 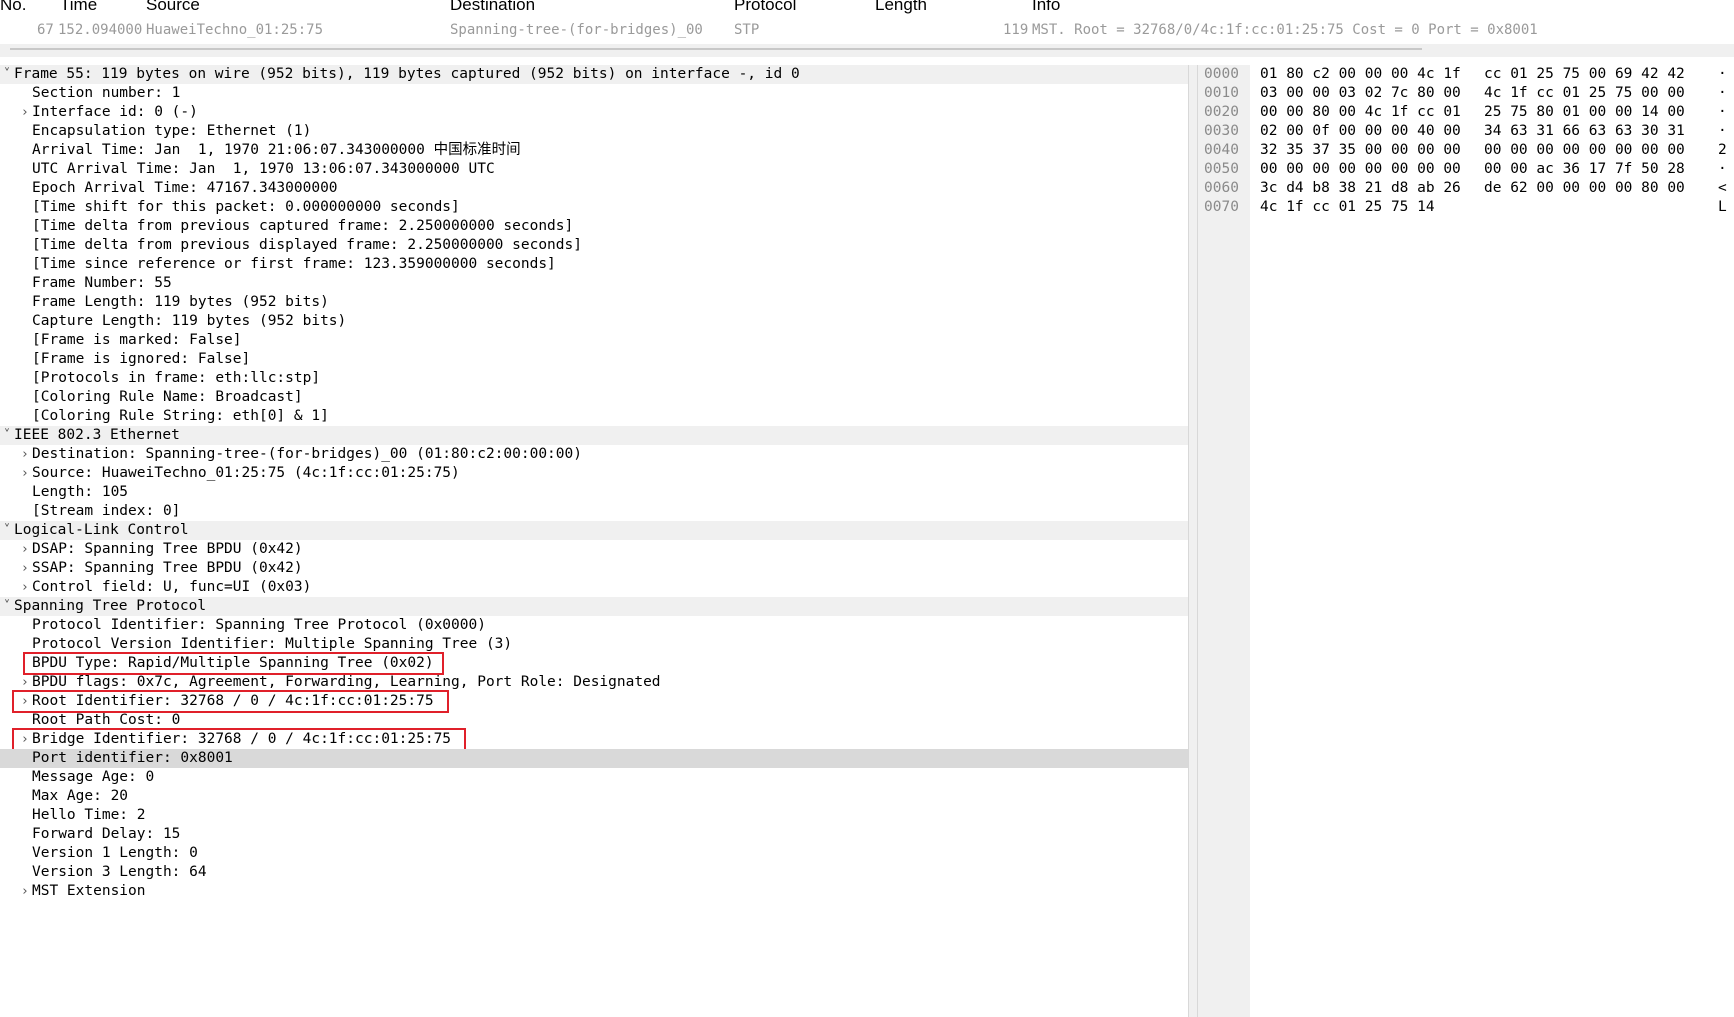 I want to click on column-header-destination: Destination, so click(x=492, y=6).